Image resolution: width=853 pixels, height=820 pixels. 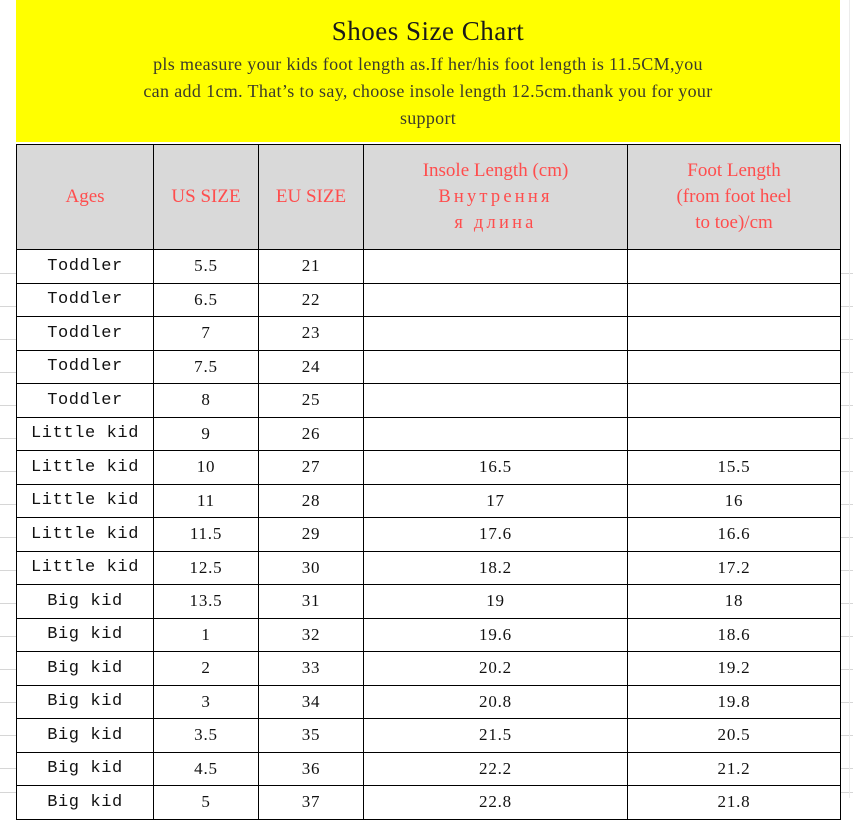 I want to click on table-row: Toddler 5.5 21, so click(x=428, y=266).